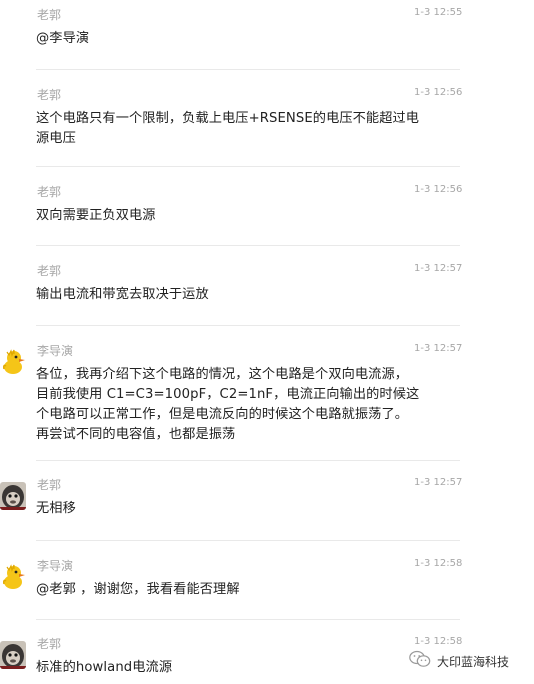 Image resolution: width=534 pixels, height=684 pixels. What do you see at coordinates (233, 668) in the screenshot?
I see `message-text: 标准的howland电流源` at bounding box center [233, 668].